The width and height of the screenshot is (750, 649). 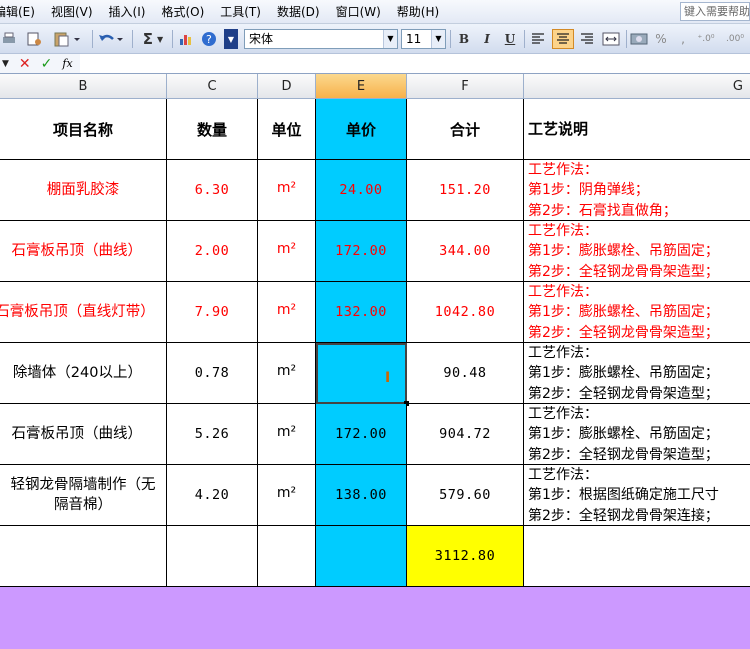 What do you see at coordinates (465, 86) in the screenshot?
I see `column-header-f: F` at bounding box center [465, 86].